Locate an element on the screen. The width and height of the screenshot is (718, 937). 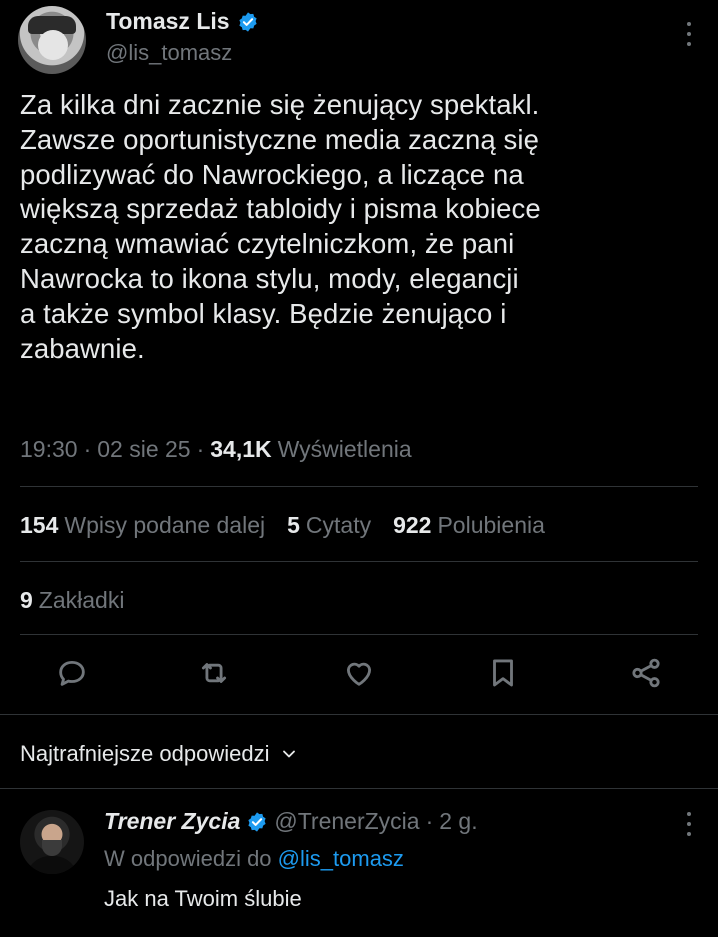
tweet-action-bar is located at coordinates (359, 676).